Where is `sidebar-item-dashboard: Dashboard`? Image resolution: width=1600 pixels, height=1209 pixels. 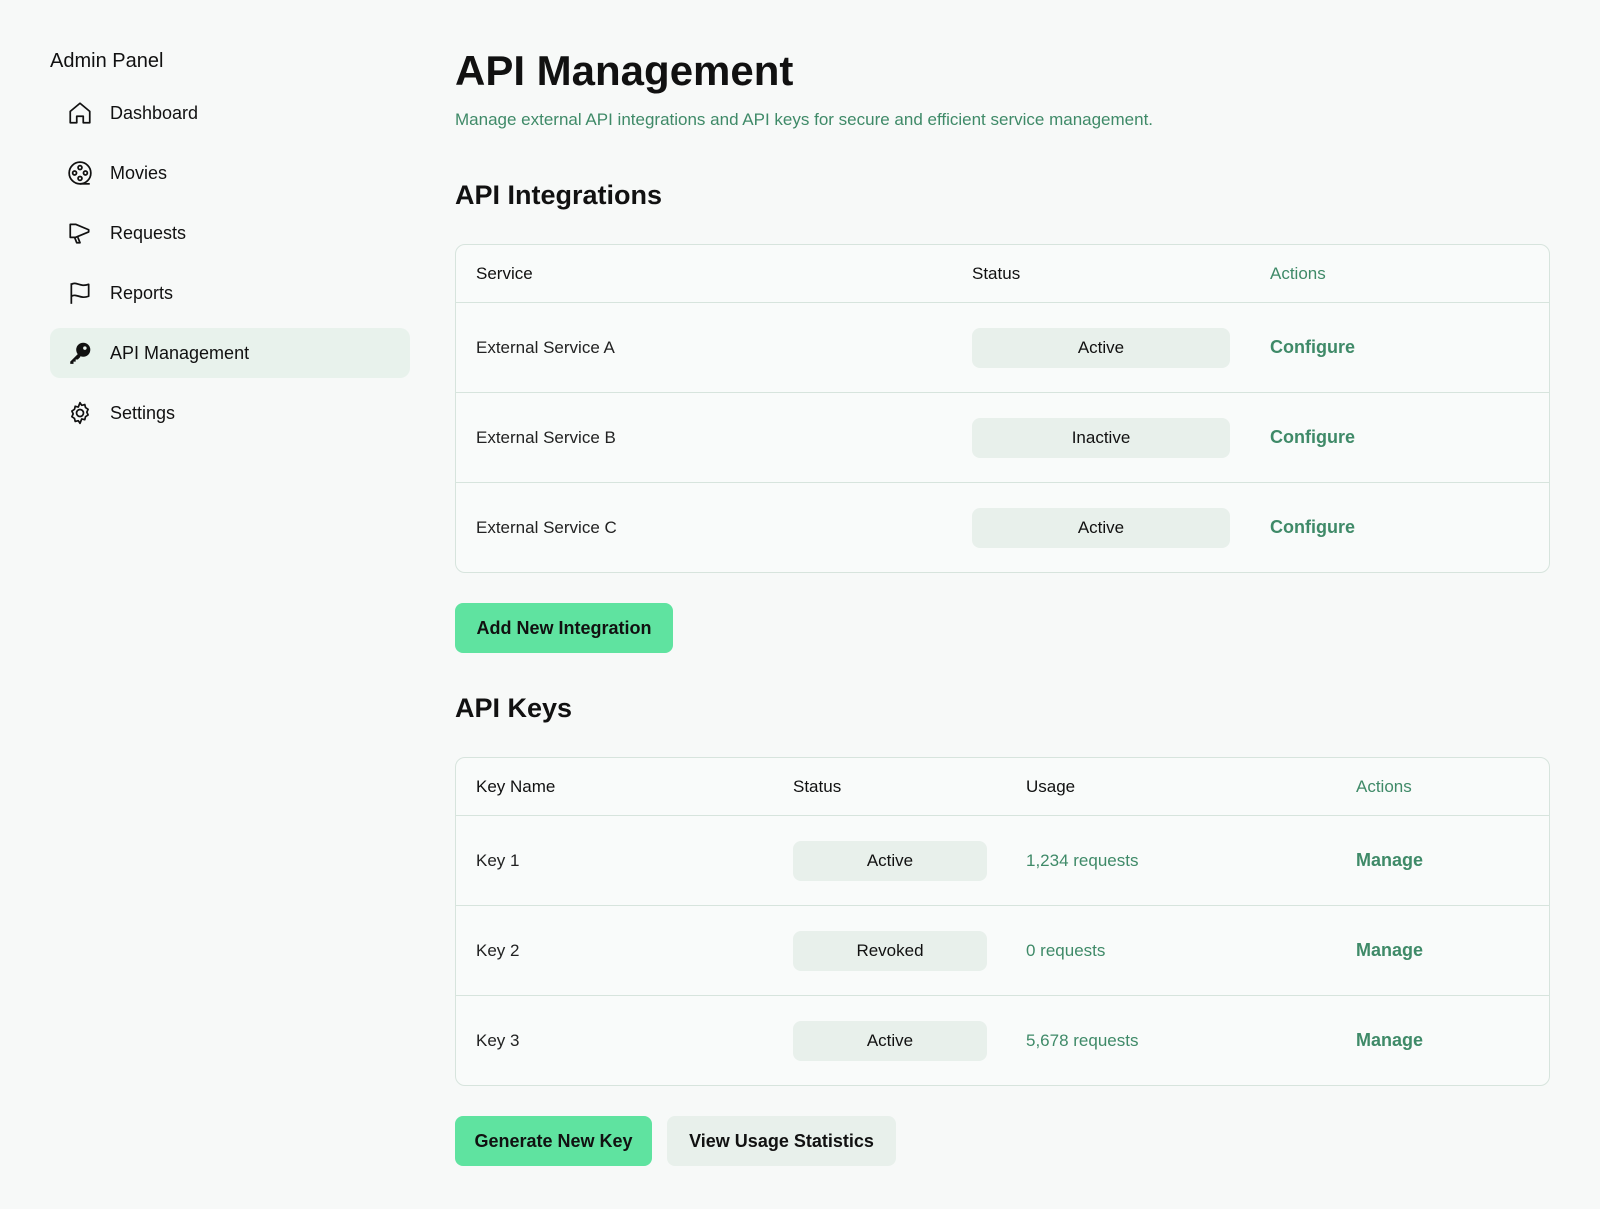
sidebar-item-dashboard: Dashboard is located at coordinates (230, 113).